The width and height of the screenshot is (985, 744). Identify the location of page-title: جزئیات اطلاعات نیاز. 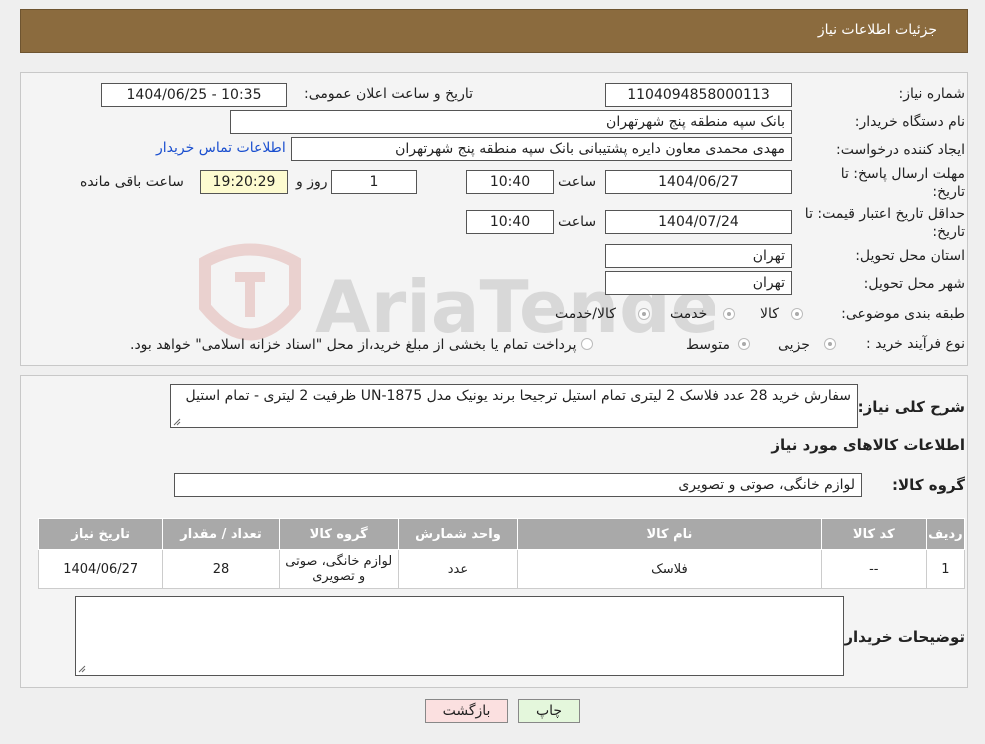
(877, 30).